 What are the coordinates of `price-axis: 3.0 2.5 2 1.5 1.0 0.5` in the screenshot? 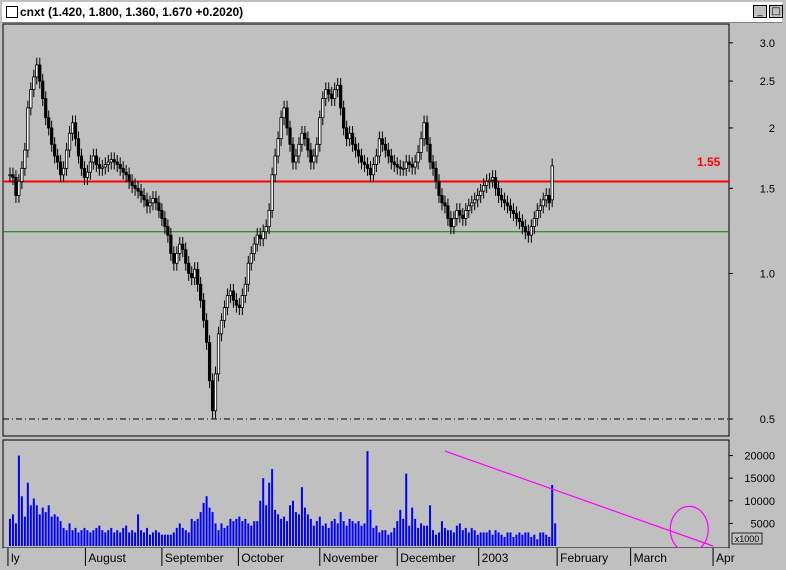 It's located at (752, 232).